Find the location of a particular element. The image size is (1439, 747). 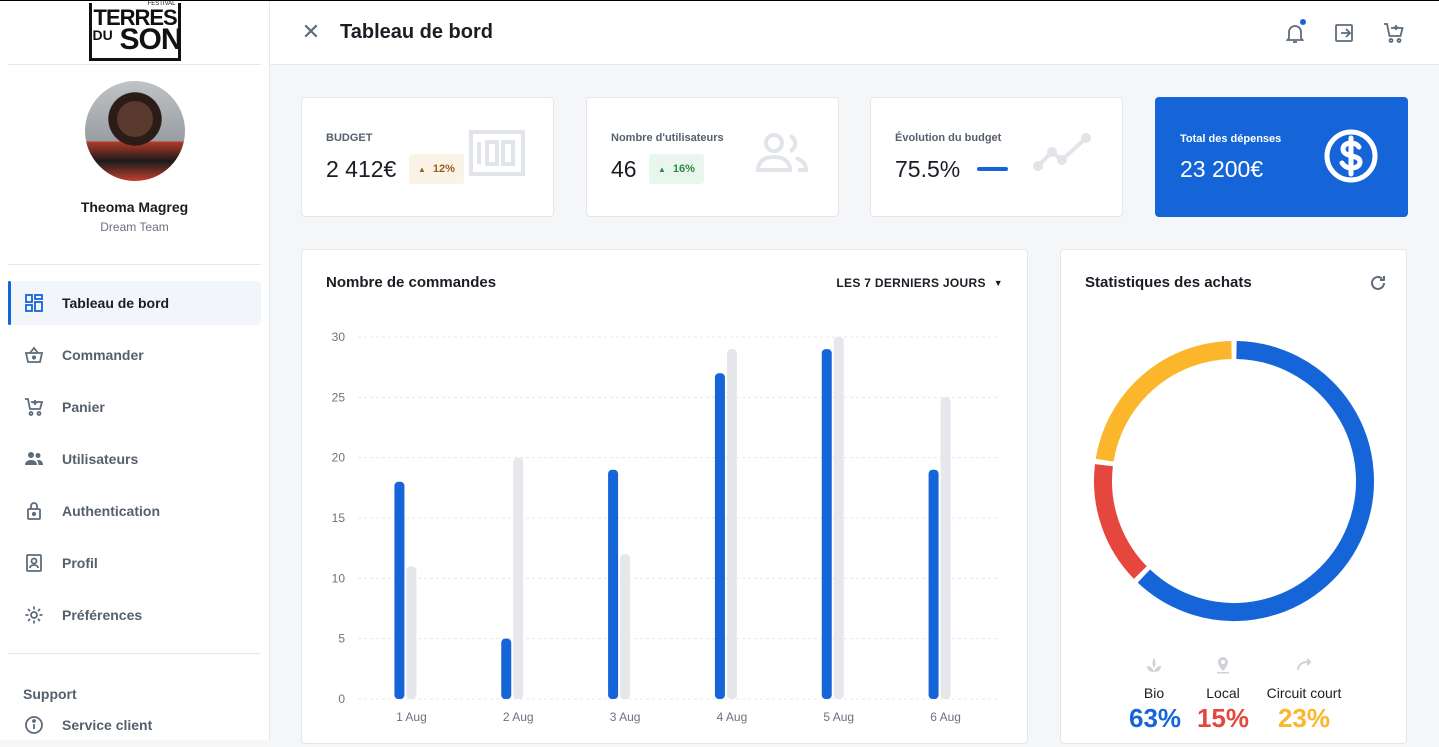

sidebar-item-label: Profil is located at coordinates (80, 563).